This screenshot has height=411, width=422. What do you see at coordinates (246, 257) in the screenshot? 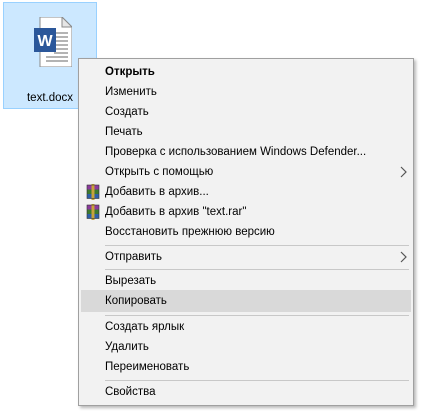
I see `menu-item-send-to: Отправить` at bounding box center [246, 257].